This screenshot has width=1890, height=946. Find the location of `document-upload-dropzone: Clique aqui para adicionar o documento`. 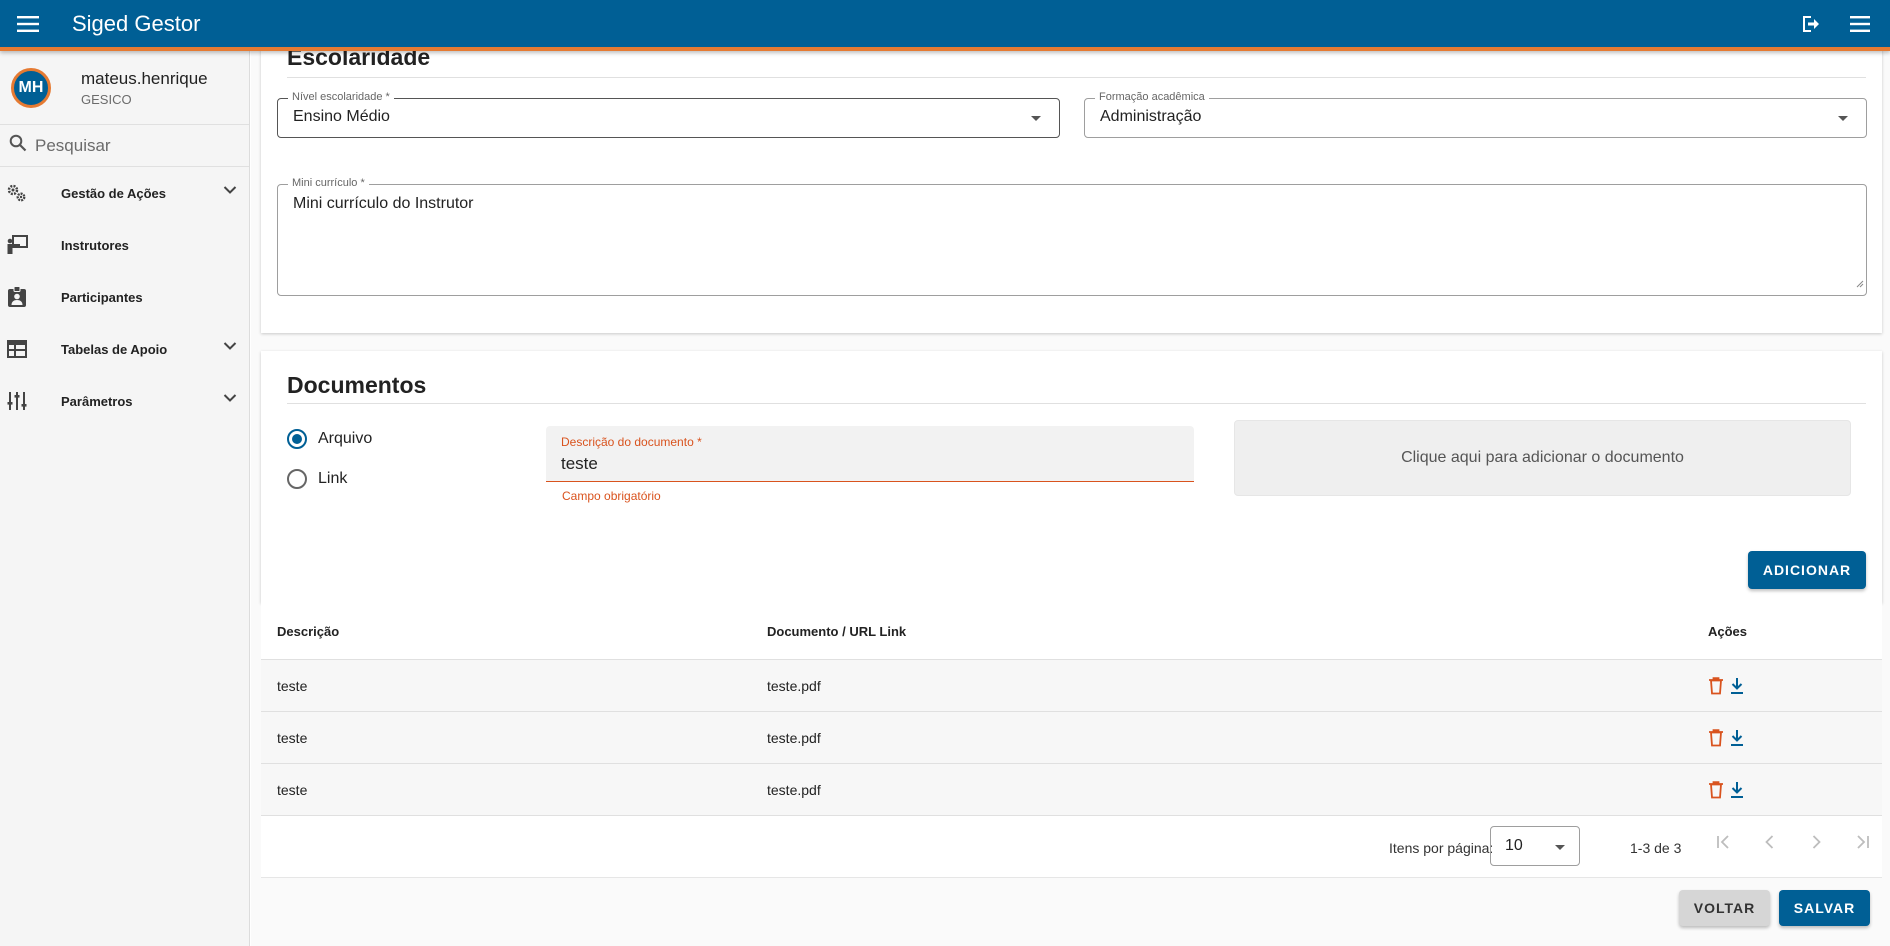

document-upload-dropzone: Clique aqui para adicionar o documento is located at coordinates (1542, 458).